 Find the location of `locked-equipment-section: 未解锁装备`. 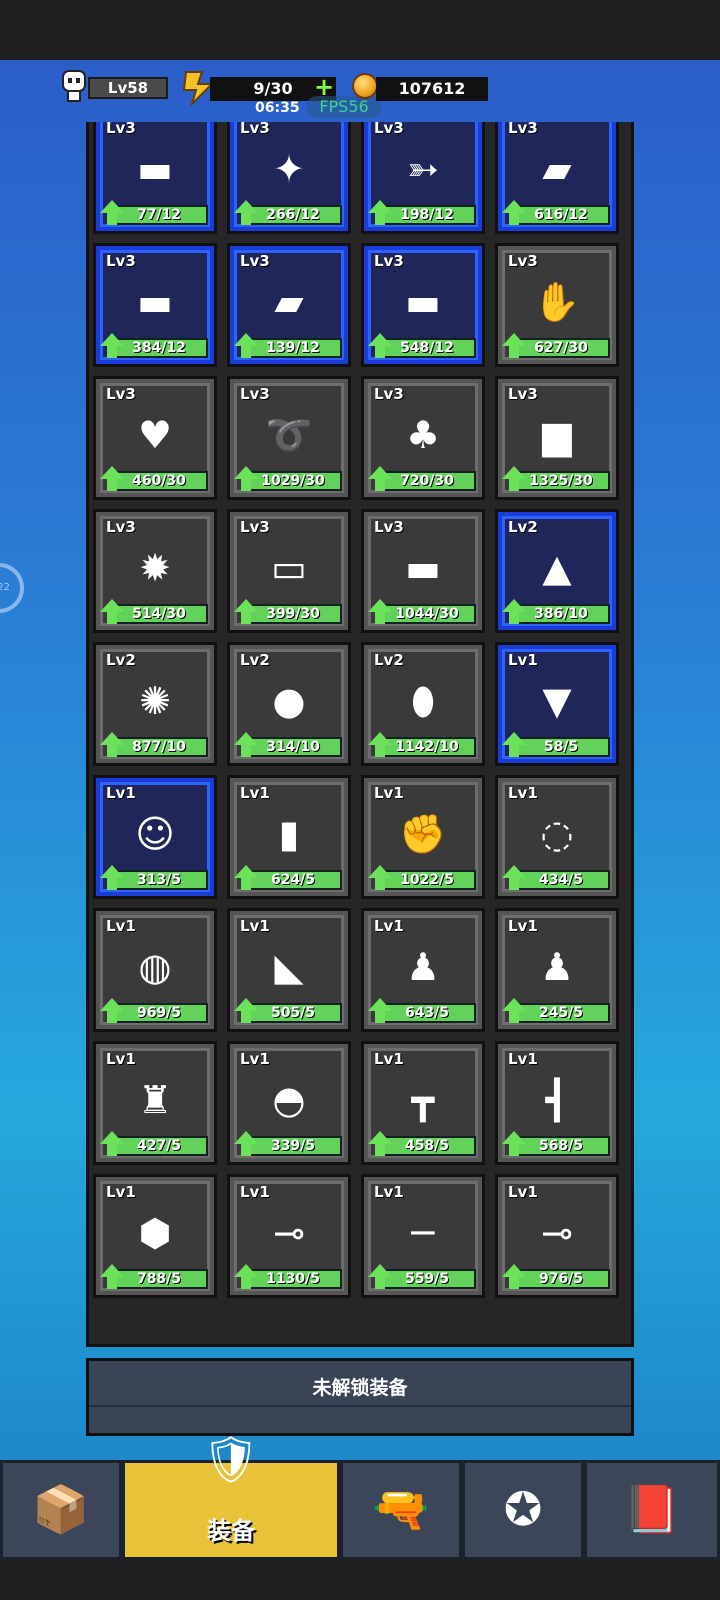

locked-equipment-section: 未解锁装备 is located at coordinates (360, 1397).